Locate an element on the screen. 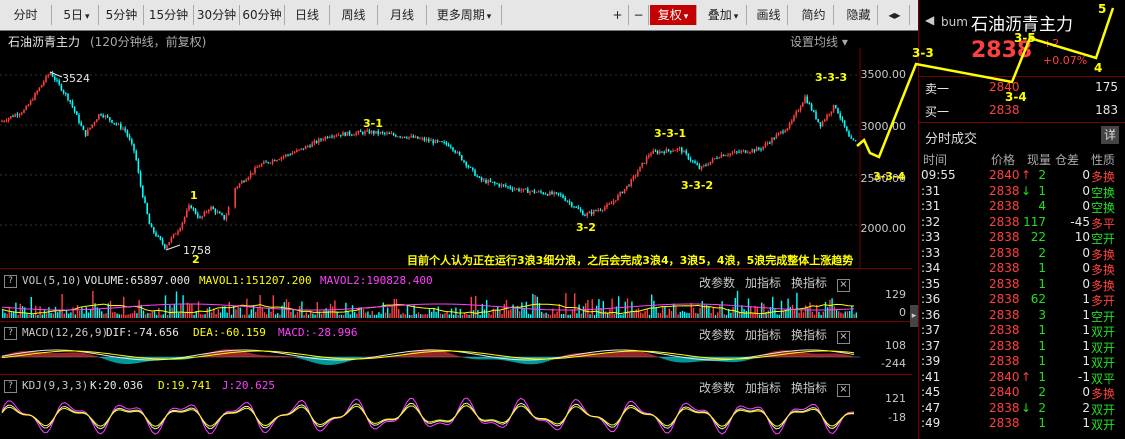  forecast-label-3-4: 3-4 is located at coordinates (1016, 97).